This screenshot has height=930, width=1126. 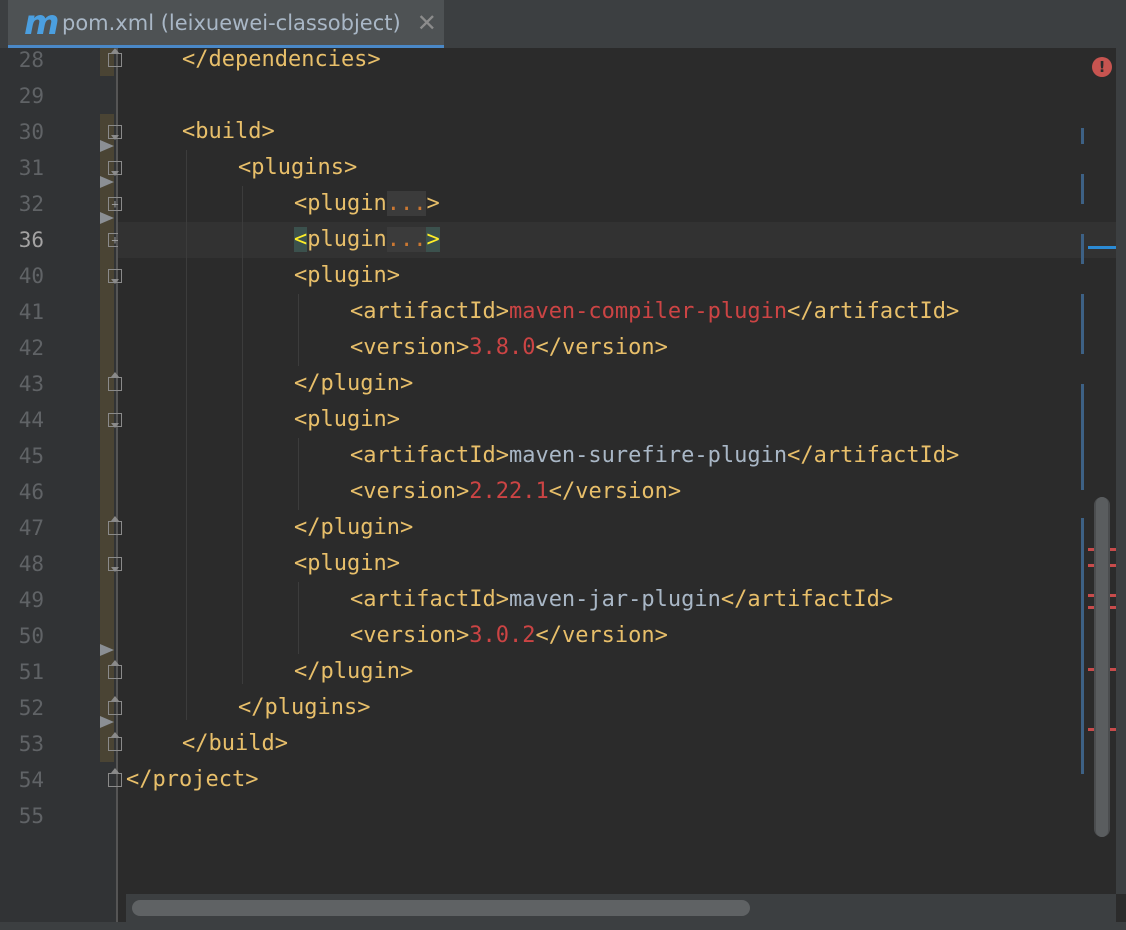 What do you see at coordinates (22, 168) in the screenshot?
I see `line-number: 31` at bounding box center [22, 168].